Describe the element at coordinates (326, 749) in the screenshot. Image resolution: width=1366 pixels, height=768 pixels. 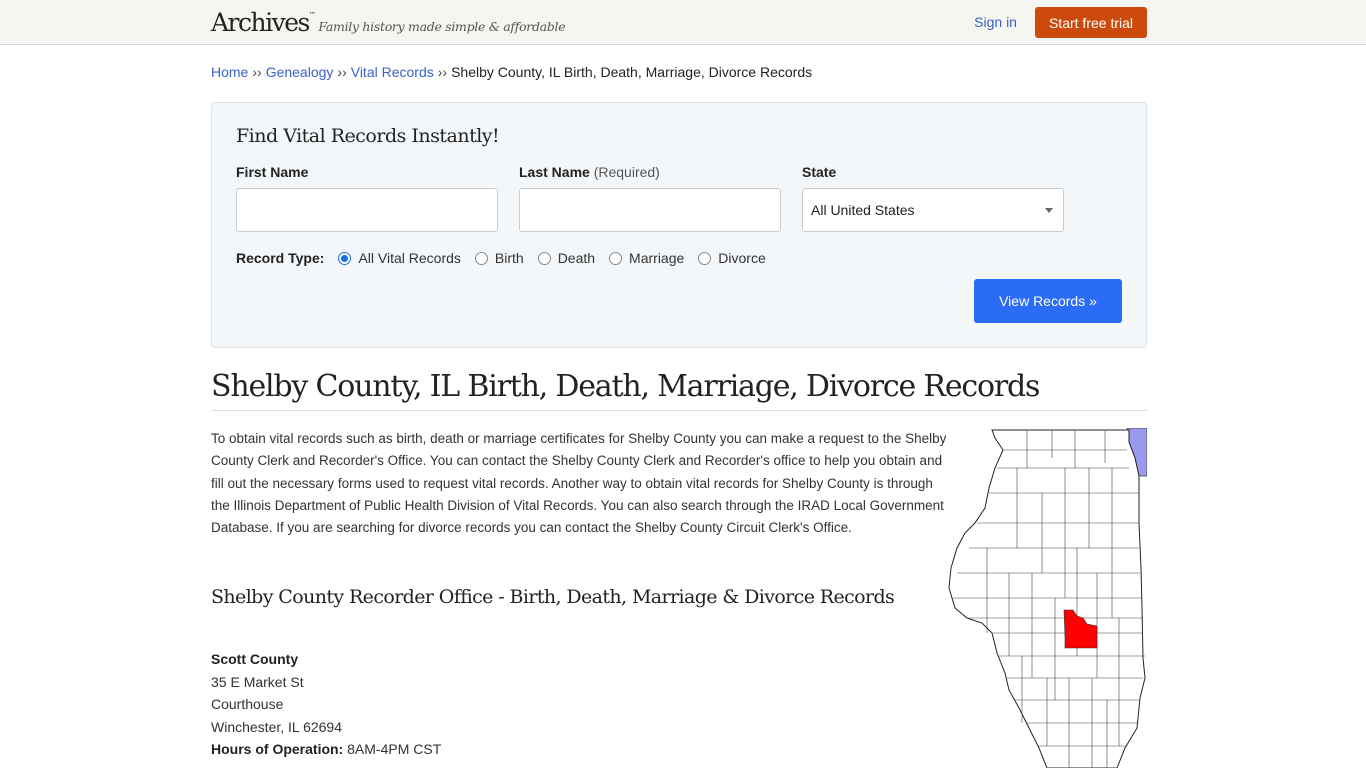
I see `hours: Hours of Operation: 8AM-4PM CST` at that location.